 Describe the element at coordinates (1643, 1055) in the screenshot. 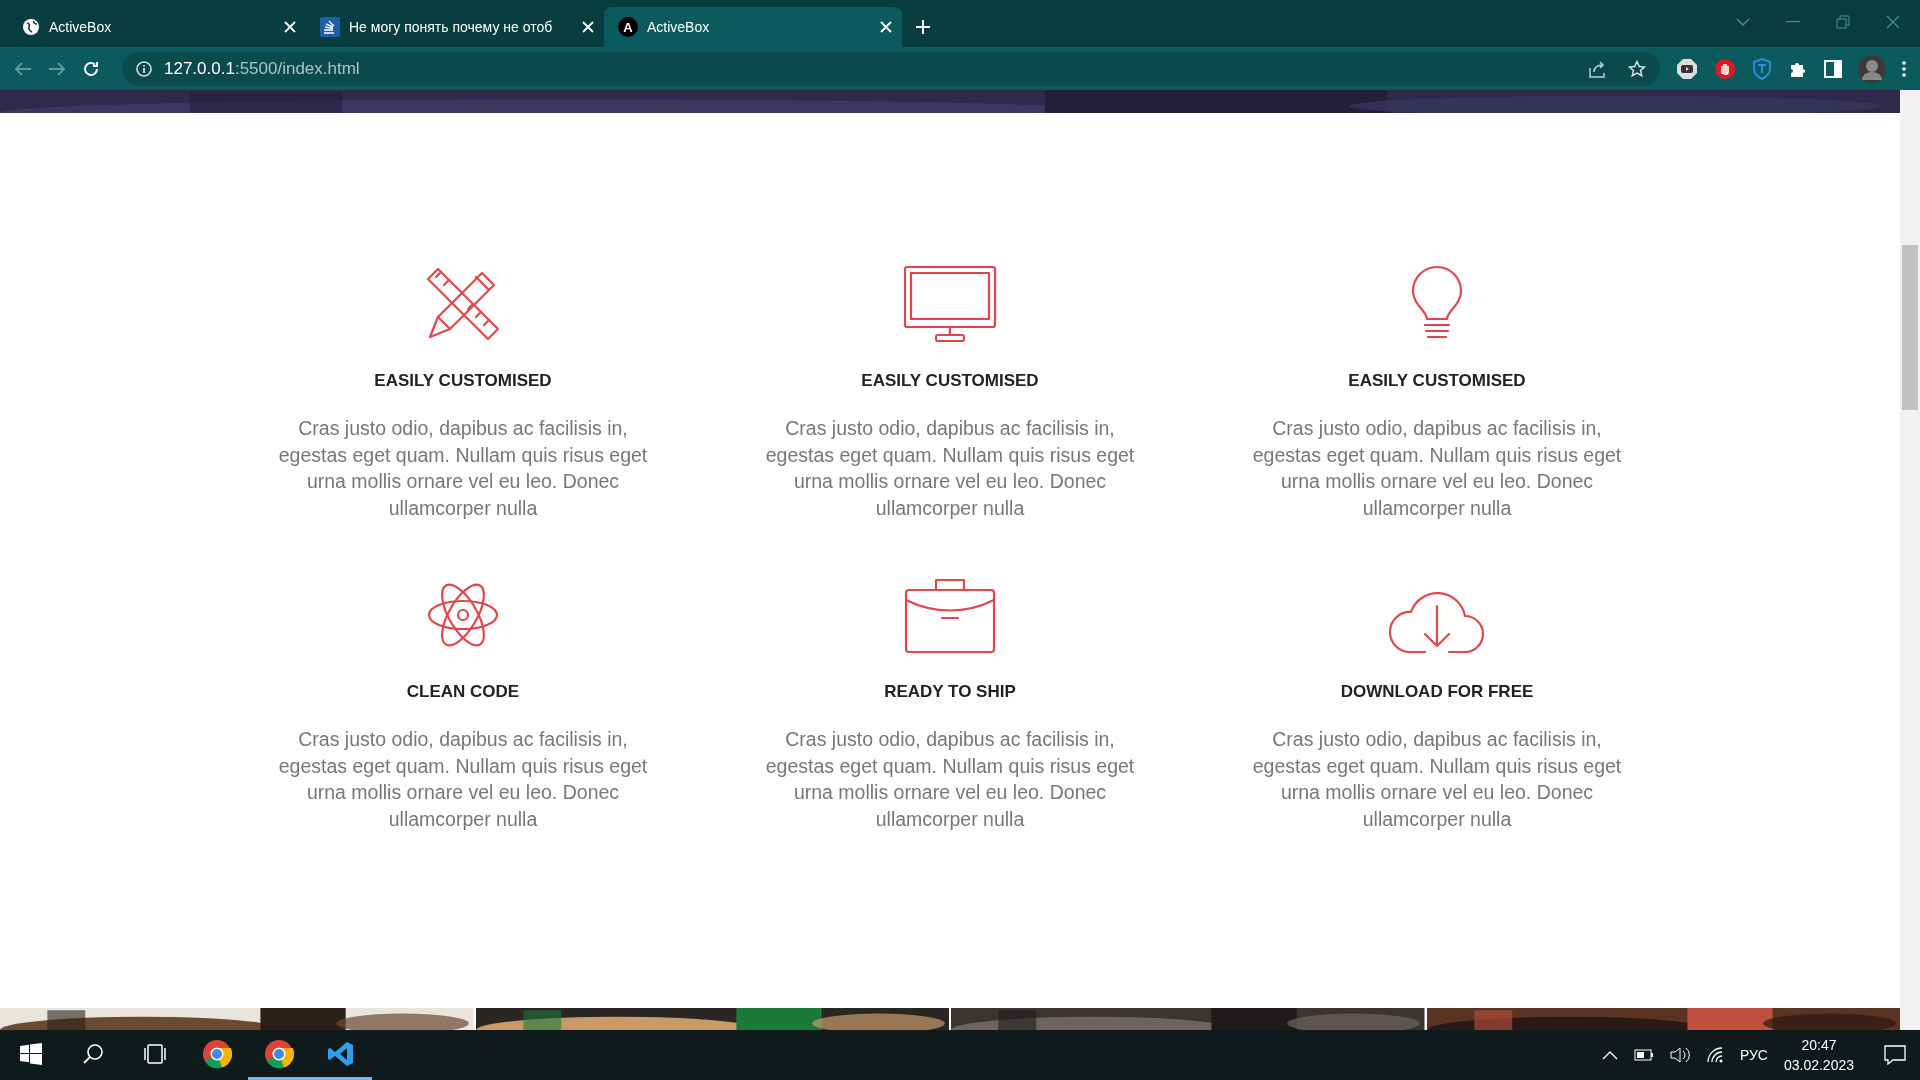

I see `battery-icon` at that location.